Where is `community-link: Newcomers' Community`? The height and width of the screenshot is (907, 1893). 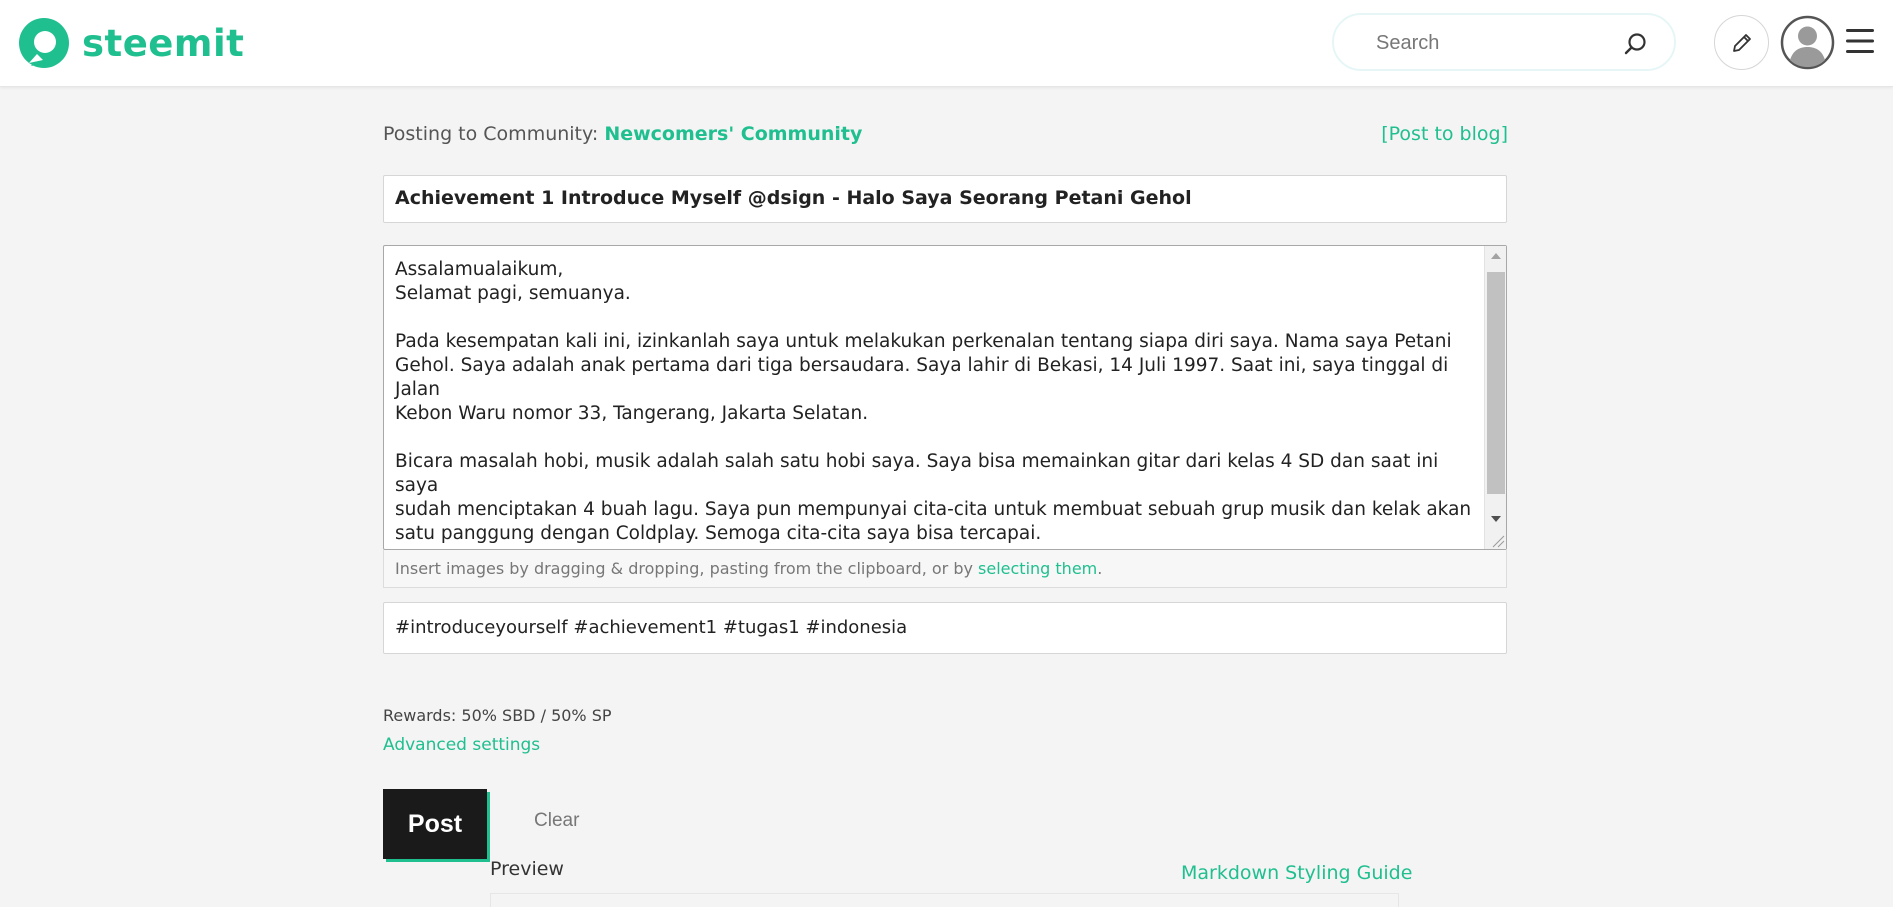
community-link: Newcomers' Community is located at coordinates (733, 134).